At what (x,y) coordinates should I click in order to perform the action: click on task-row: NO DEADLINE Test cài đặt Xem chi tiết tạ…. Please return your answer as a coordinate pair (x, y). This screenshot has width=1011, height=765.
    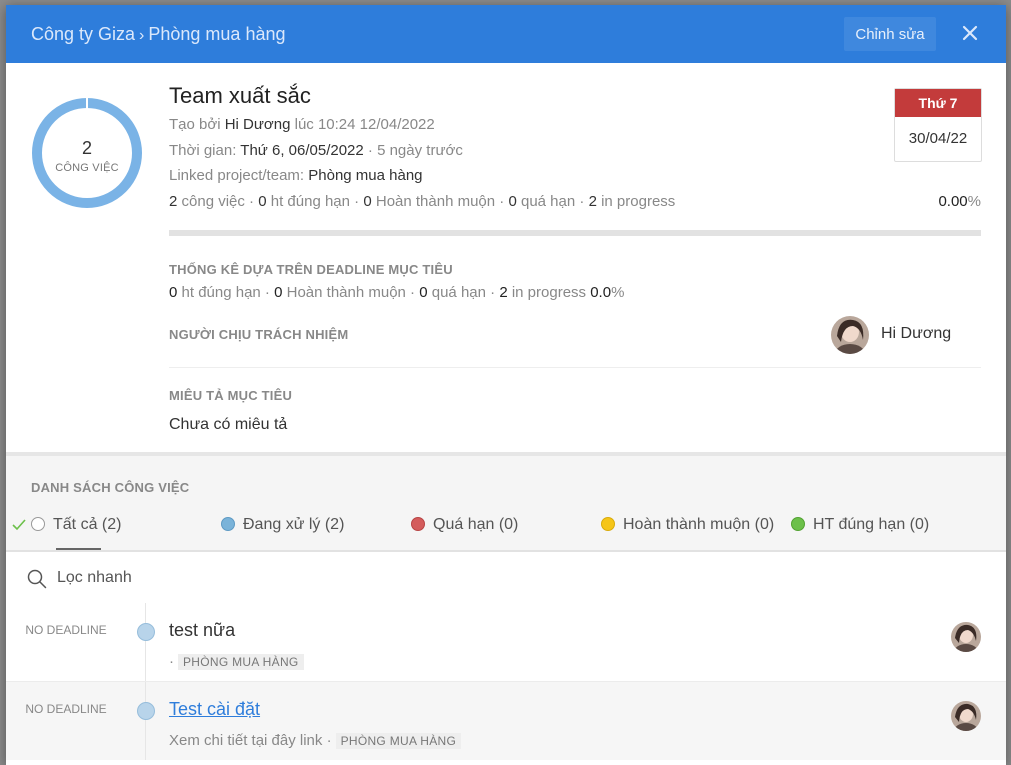
    Looking at the image, I should click on (506, 720).